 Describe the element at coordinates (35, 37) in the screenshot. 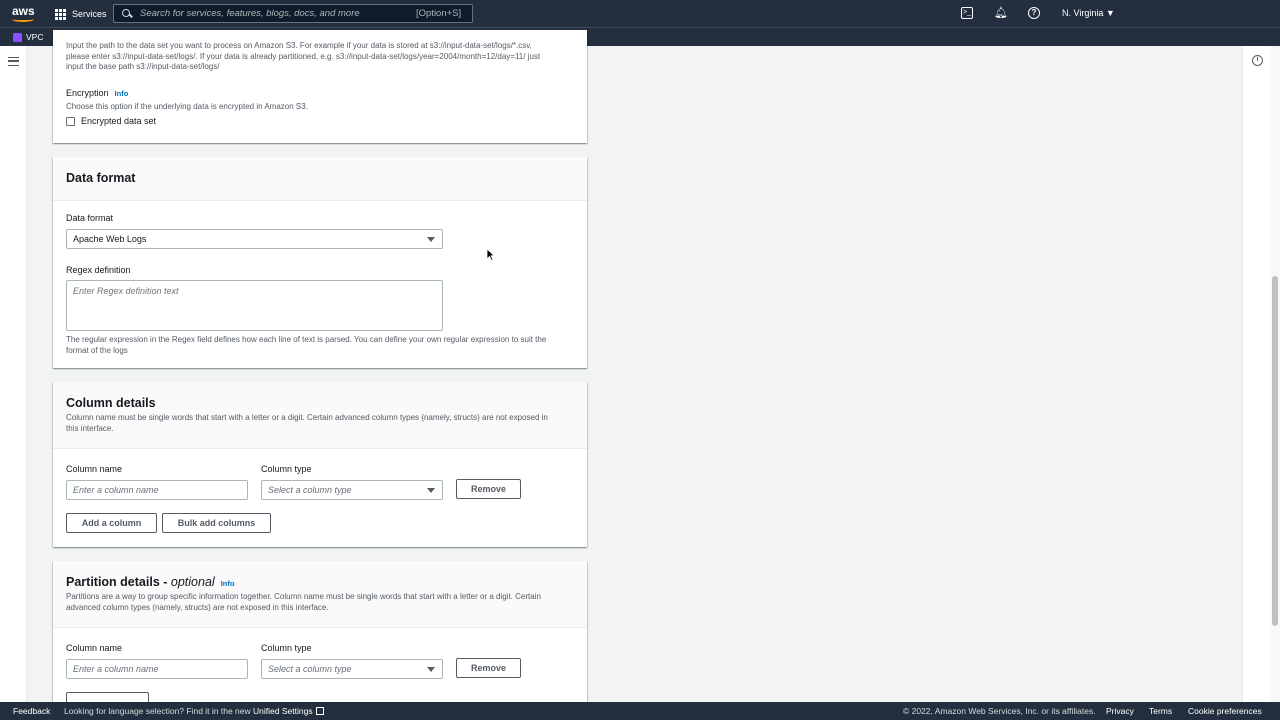

I see `favorite-label: VPC` at that location.